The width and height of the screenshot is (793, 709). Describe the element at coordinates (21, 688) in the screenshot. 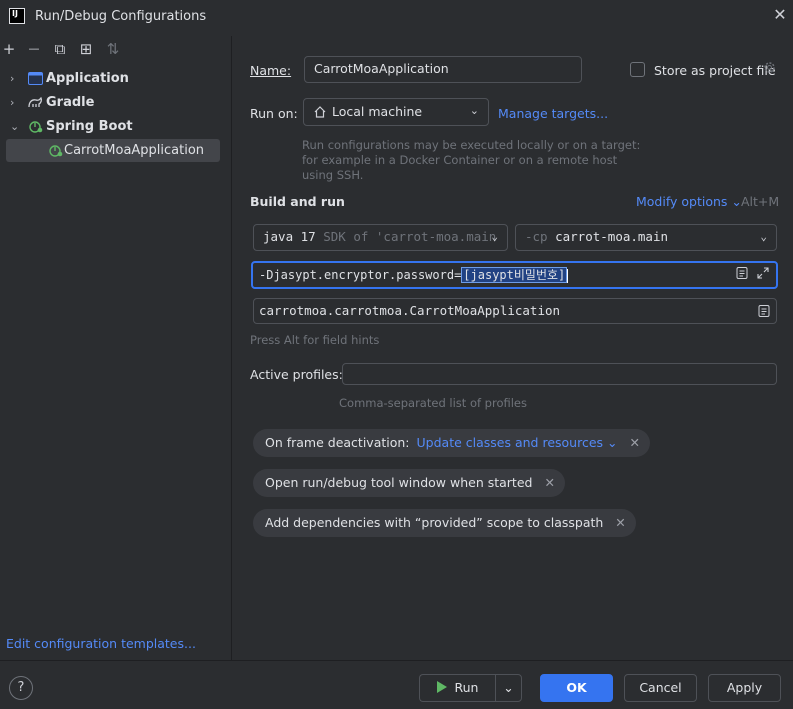

I see `help-button: ?` at that location.